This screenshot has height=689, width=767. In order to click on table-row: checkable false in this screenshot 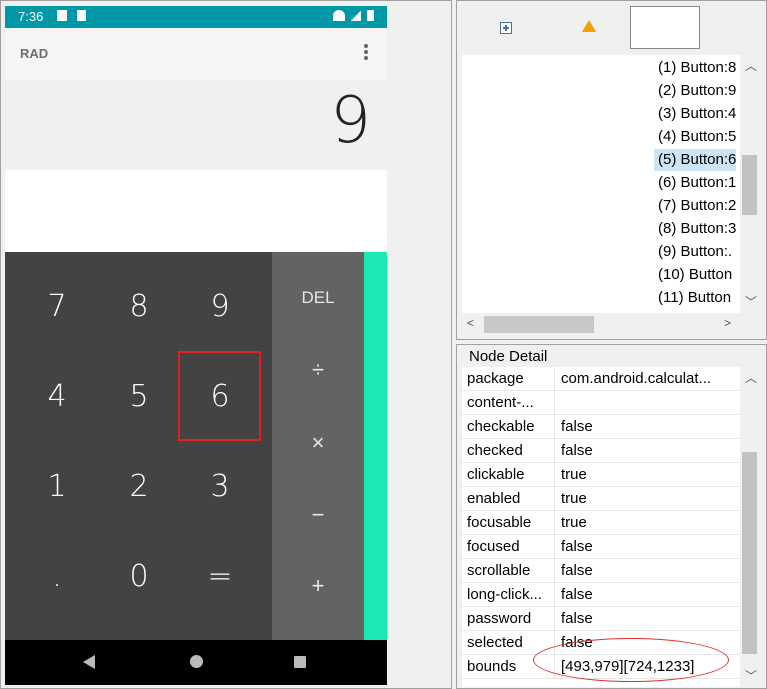, I will do `click(601, 427)`.